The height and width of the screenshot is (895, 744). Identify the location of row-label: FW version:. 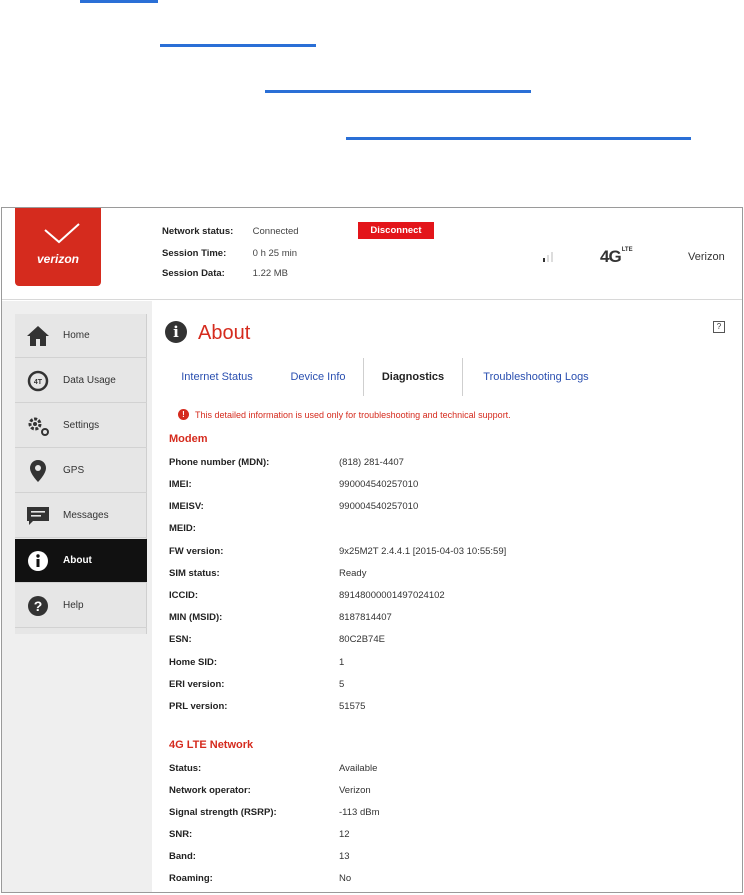
(196, 551).